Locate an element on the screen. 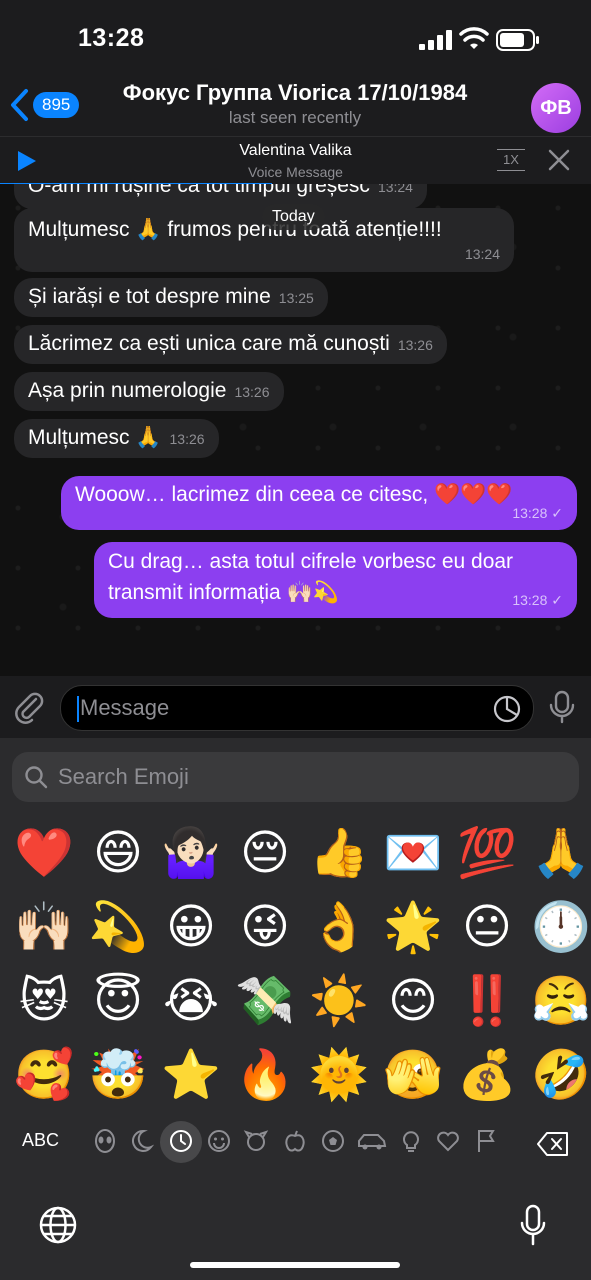  emoji-key: 😤 is located at coordinates (559, 1002).